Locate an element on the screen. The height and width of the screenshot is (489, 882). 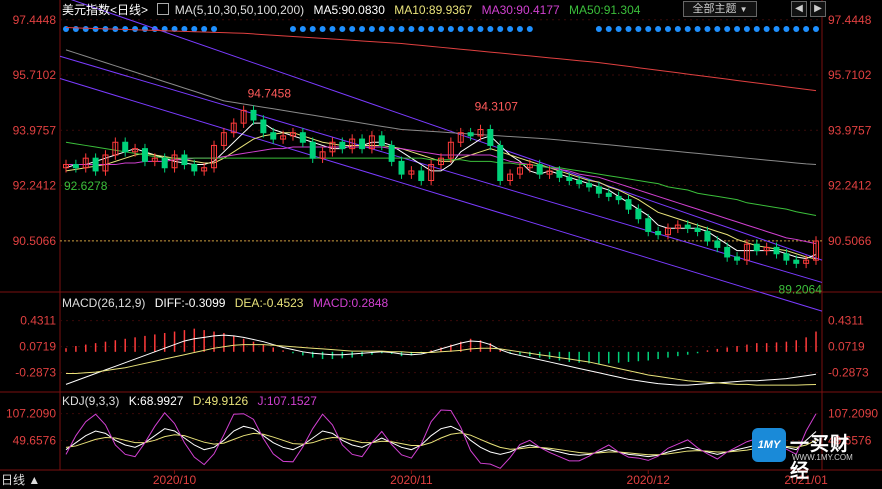
high-annotation-1: 94.7458 is located at coordinates (270, 94).